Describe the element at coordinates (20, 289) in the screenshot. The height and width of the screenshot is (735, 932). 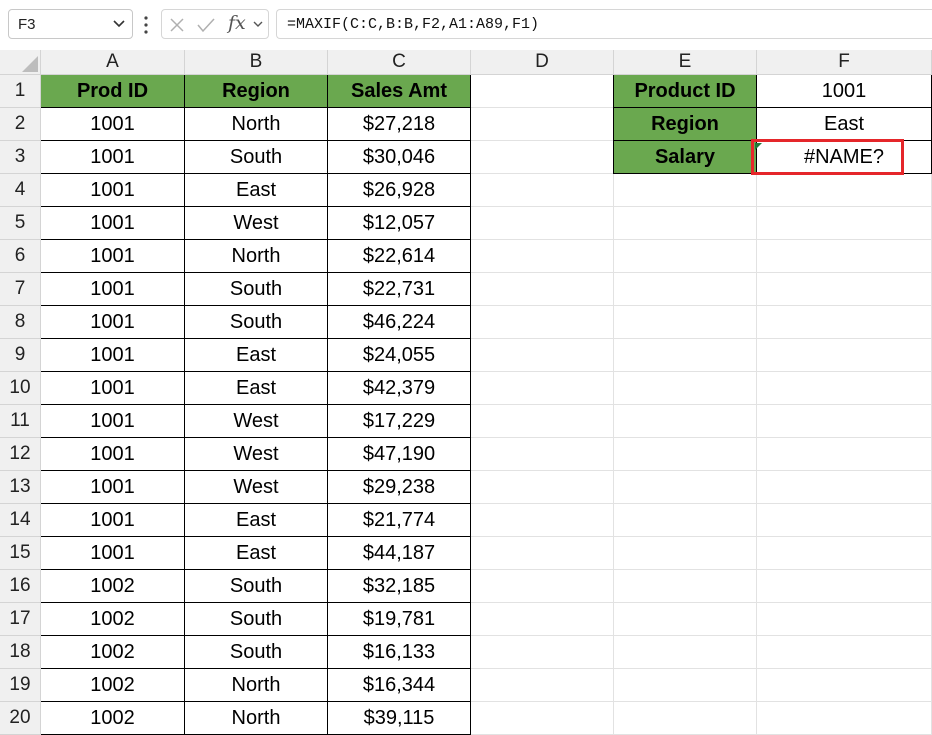
I see `row-header-7: 7` at that location.